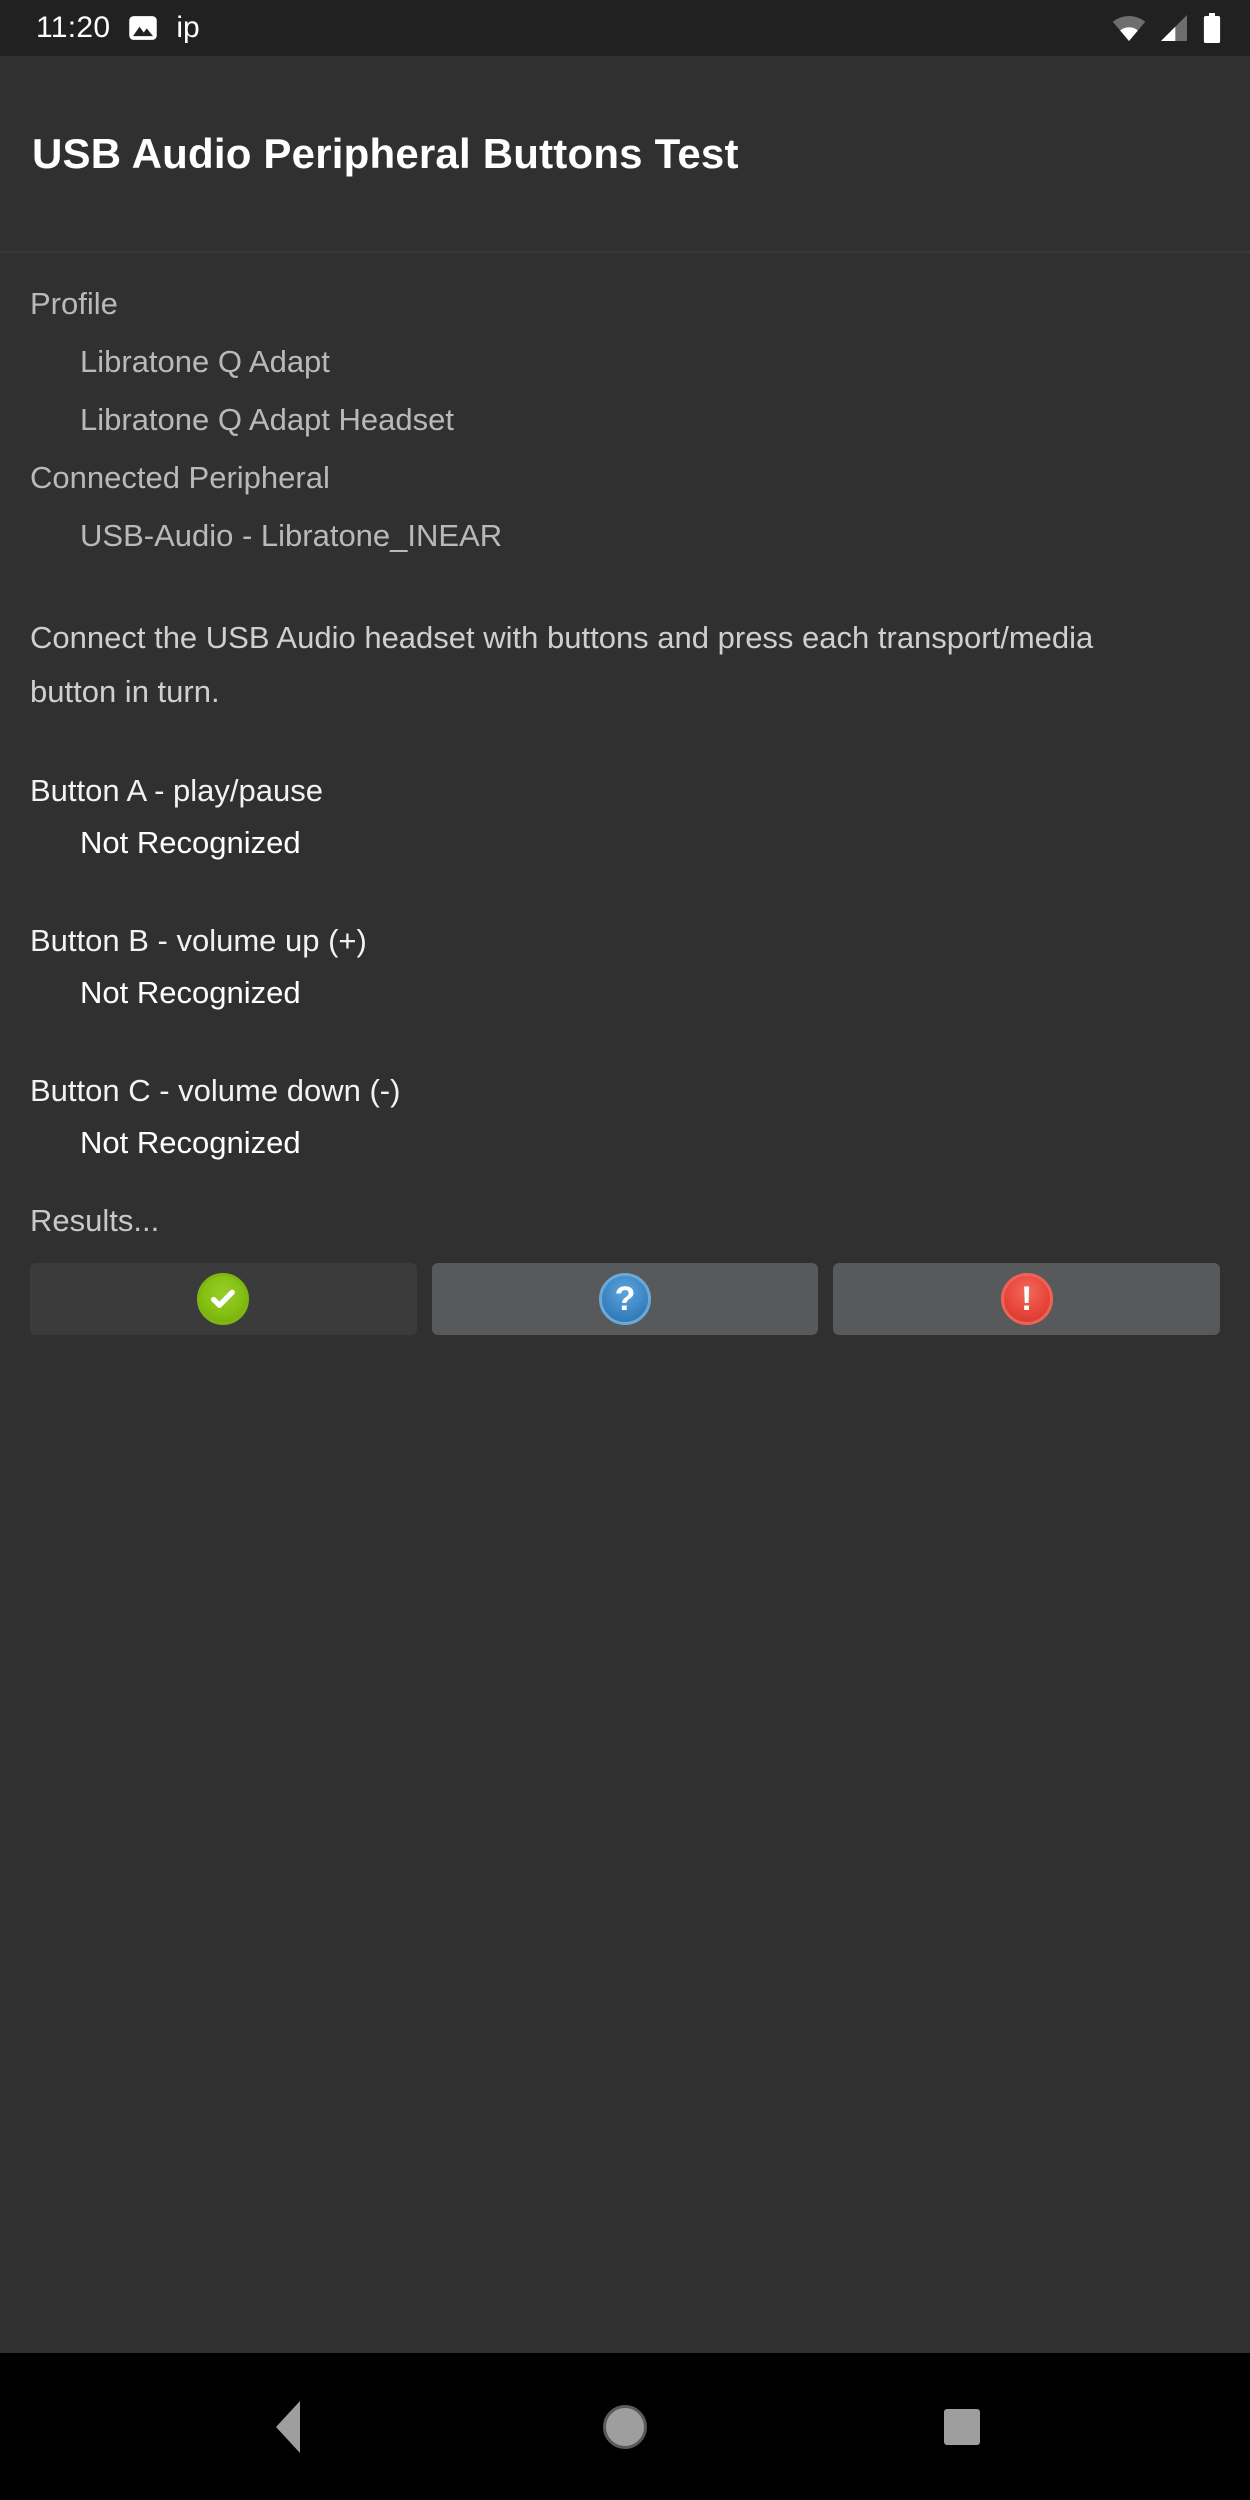  Describe the element at coordinates (267, 419) in the screenshot. I see `profile-value-1: Libratone Q Adapt Headset` at that location.